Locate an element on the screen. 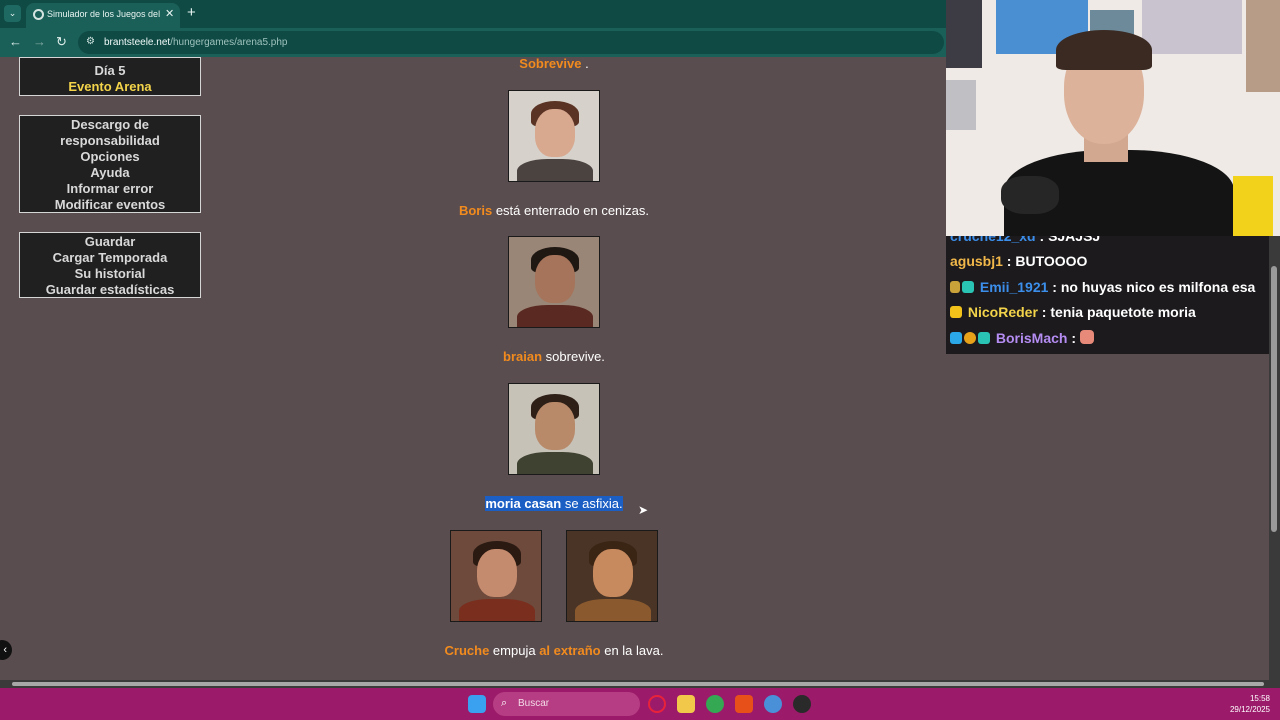 This screenshot has width=1280, height=720. horizontal-scrollbar is located at coordinates (640, 684).